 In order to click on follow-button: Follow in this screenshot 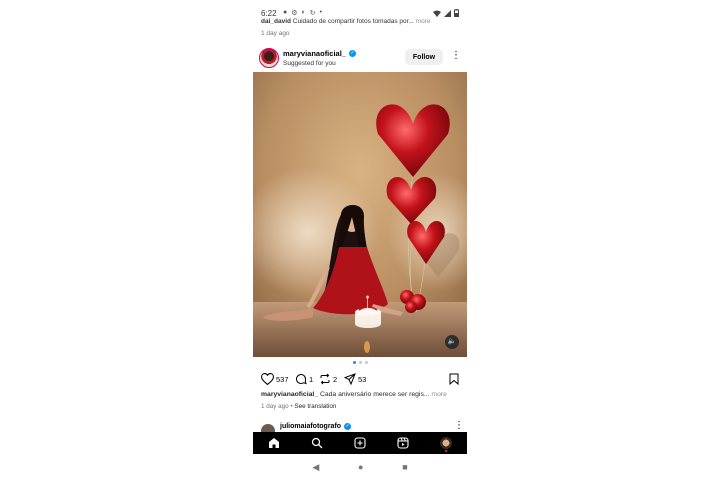, I will do `click(424, 57)`.